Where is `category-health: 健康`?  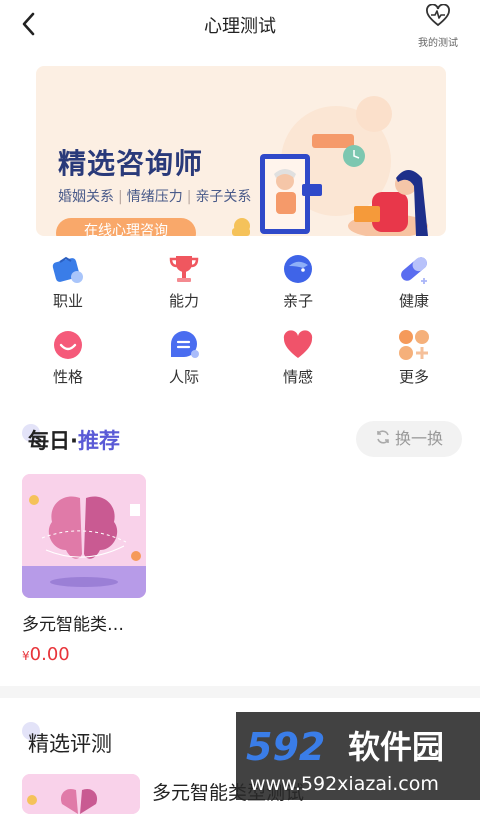 category-health: 健康 is located at coordinates (414, 281).